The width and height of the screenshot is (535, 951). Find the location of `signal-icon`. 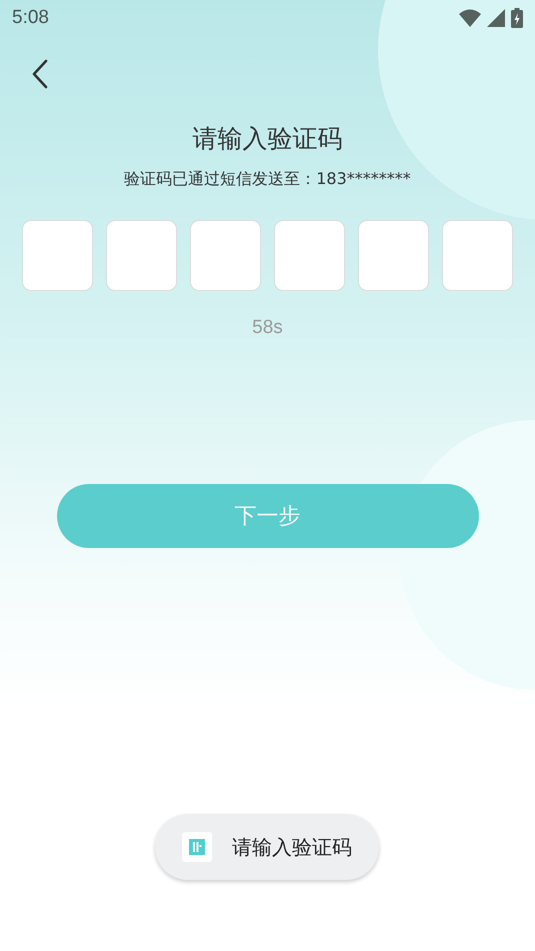

signal-icon is located at coordinates (496, 18).